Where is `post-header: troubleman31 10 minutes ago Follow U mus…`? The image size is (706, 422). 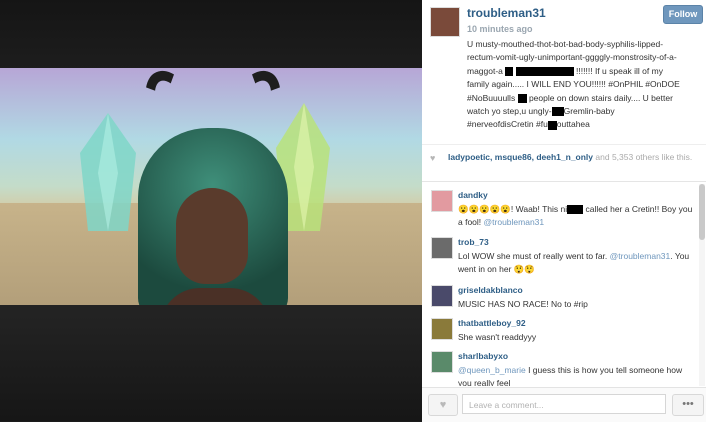 post-header: troubleman31 10 minutes ago Follow U mus… is located at coordinates (564, 70).